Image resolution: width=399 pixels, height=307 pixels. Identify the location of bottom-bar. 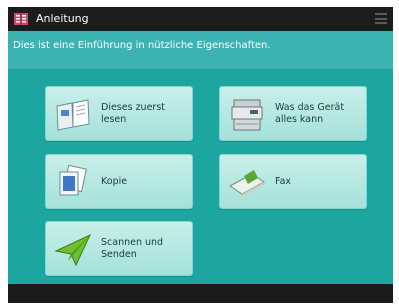
(200, 293).